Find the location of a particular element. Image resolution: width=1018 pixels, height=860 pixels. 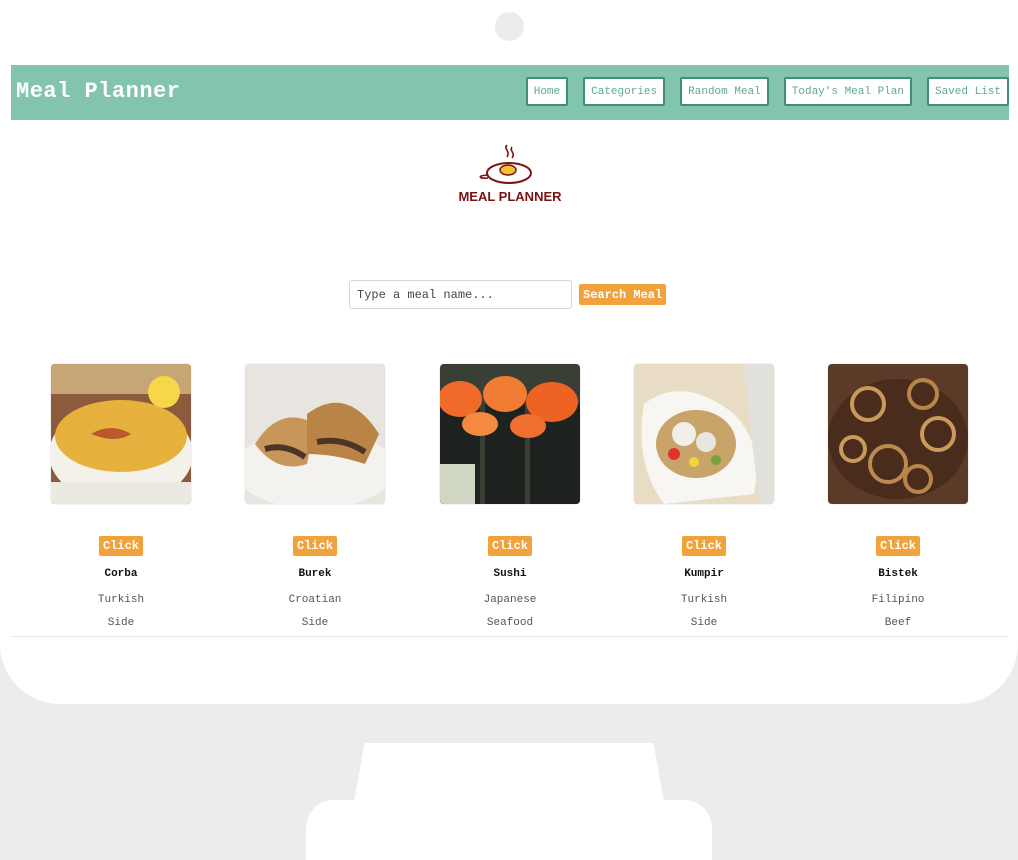

meal-card: Click Burek Croatian Side is located at coordinates (315, 496).